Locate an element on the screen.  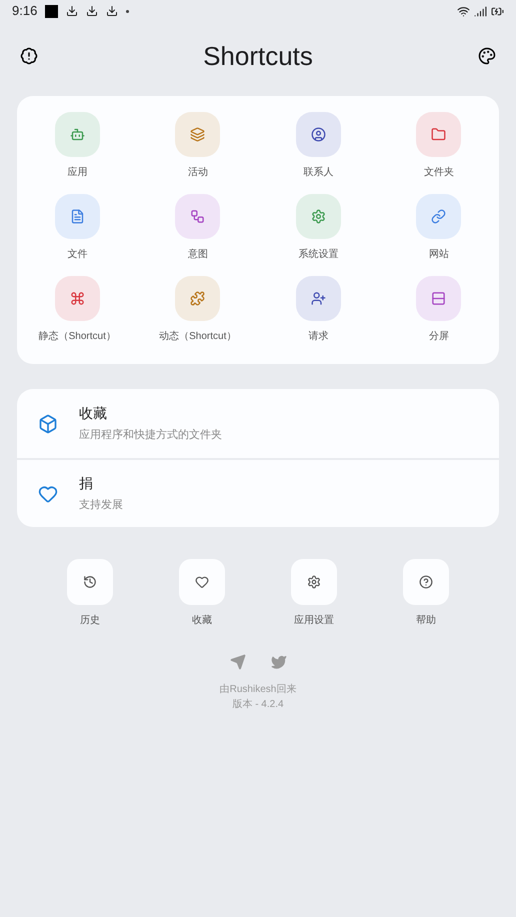
shortcut-label: 系统设置 is located at coordinates (318, 255).